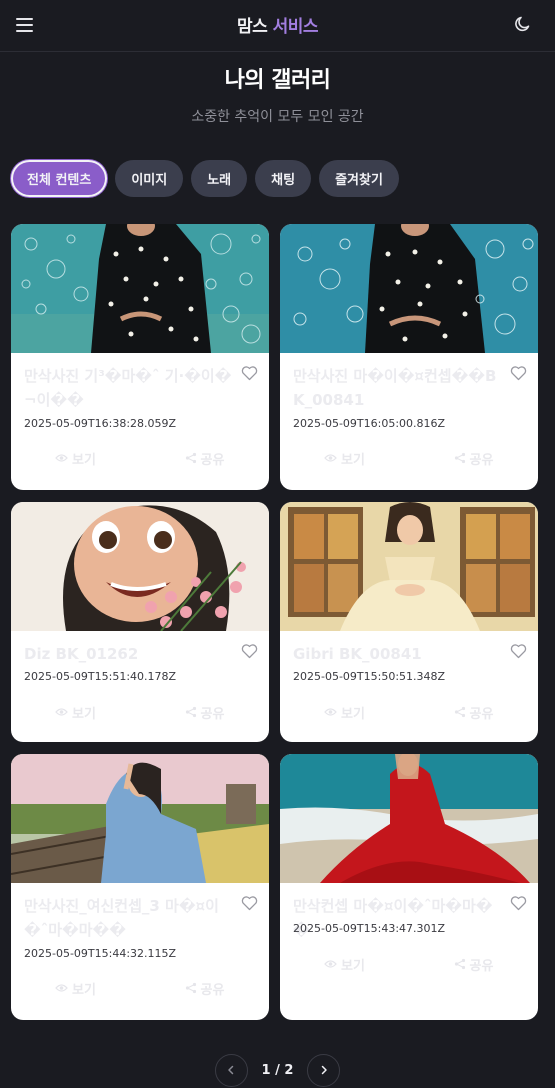 The width and height of the screenshot is (555, 1088). I want to click on prev-page-button, so click(231, 1070).